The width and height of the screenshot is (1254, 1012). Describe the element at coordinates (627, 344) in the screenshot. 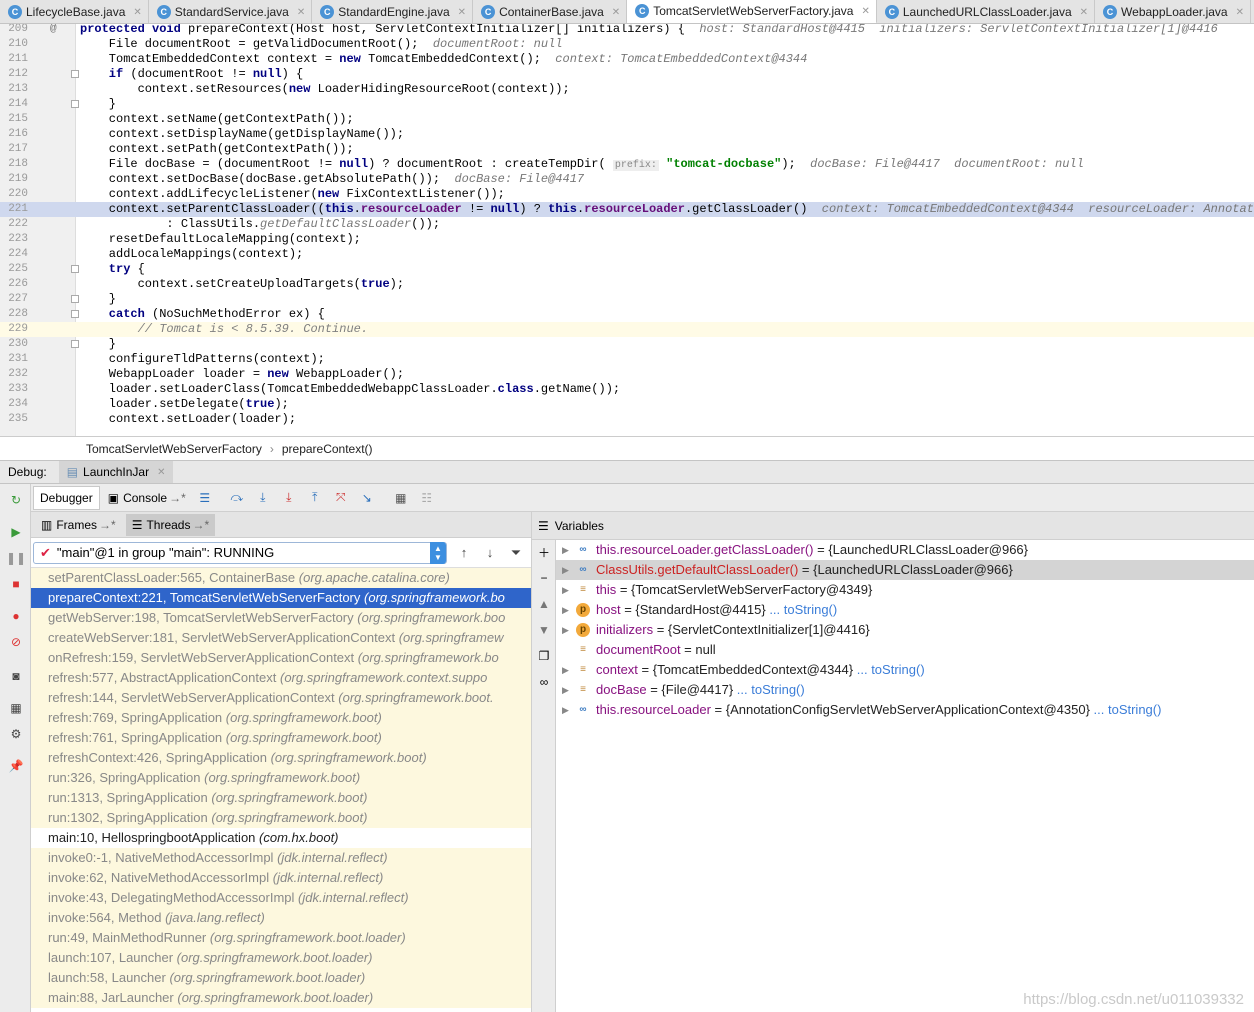

I see `code-line: 230 }` at that location.